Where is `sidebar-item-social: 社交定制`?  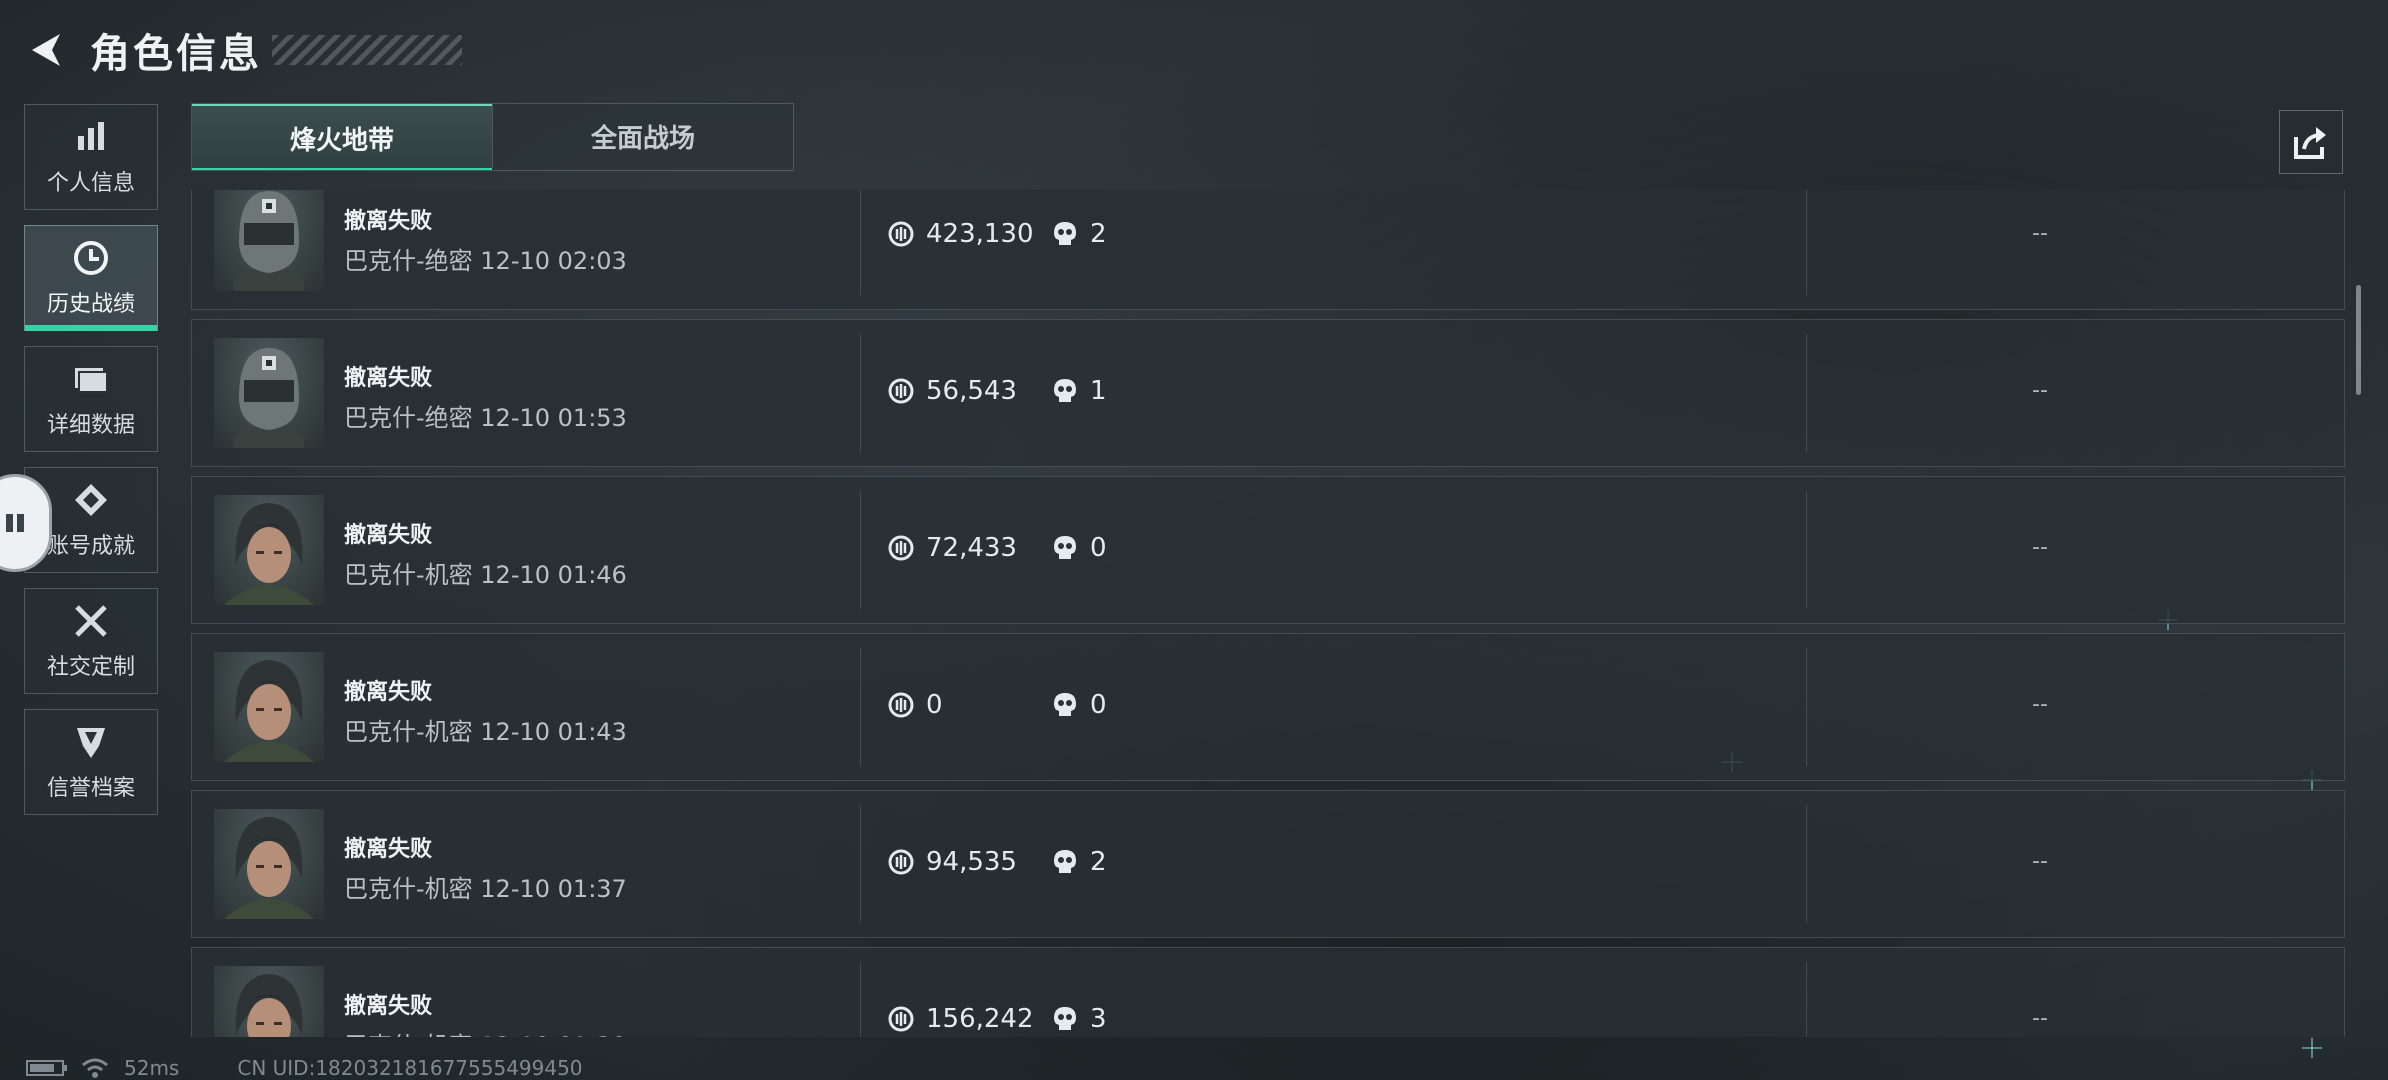
sidebar-item-social: 社交定制 is located at coordinates (91, 641).